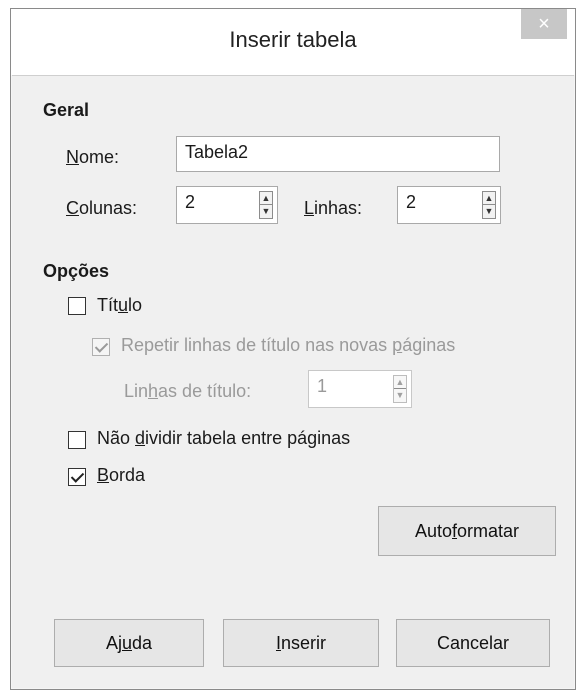 The width and height of the screenshot is (581, 695). I want to click on close-button: ×, so click(544, 24).